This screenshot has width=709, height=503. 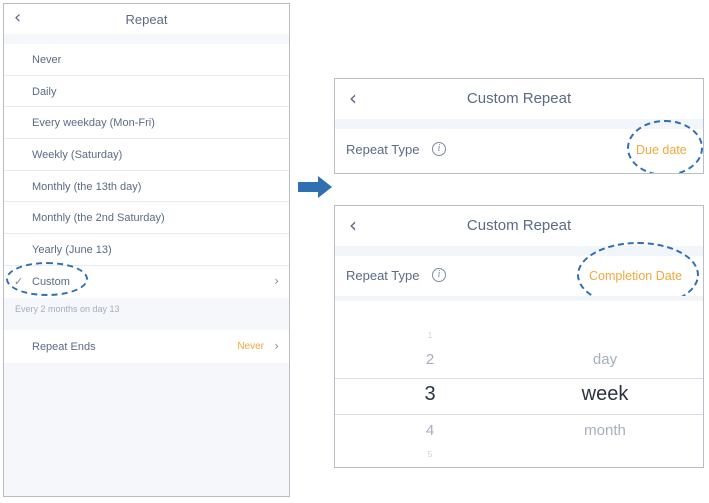 What do you see at coordinates (44, 91) in the screenshot?
I see `option-label: Daily` at bounding box center [44, 91].